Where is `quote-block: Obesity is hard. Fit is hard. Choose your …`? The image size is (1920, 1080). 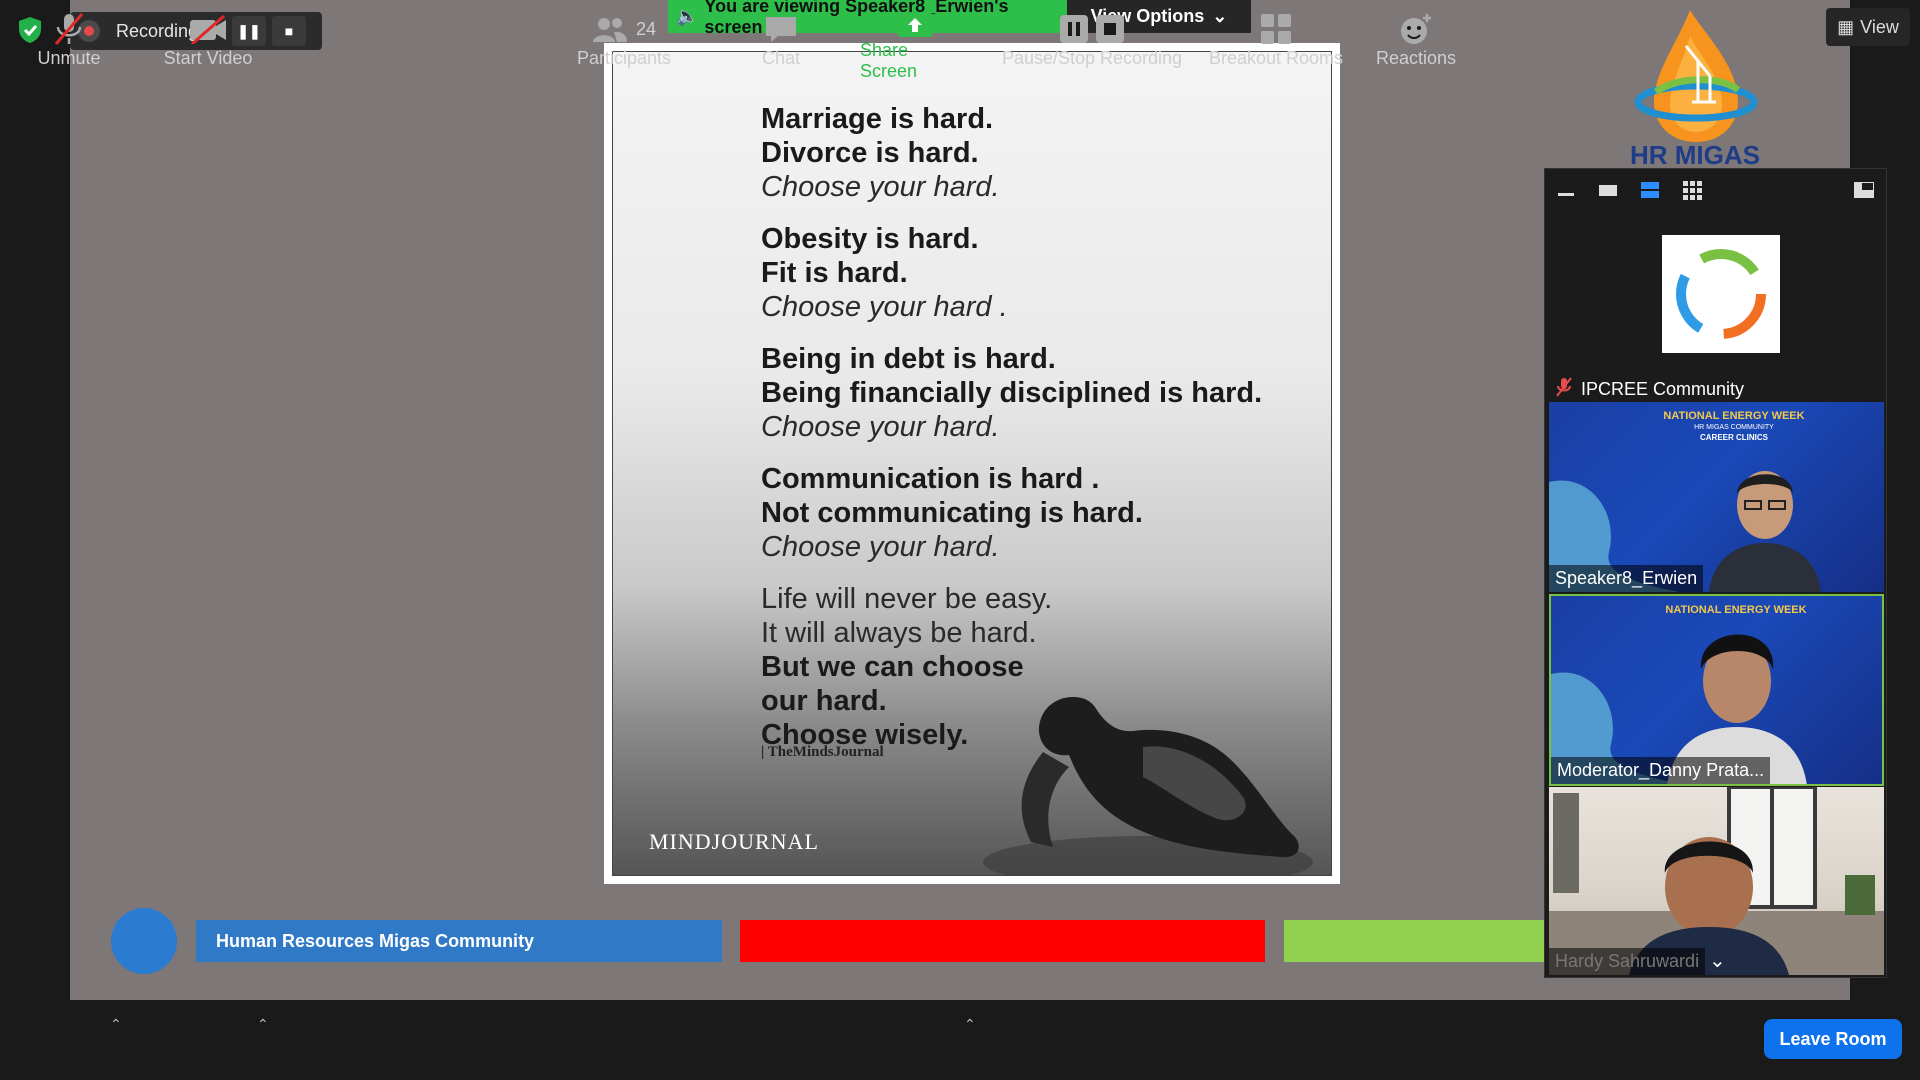
quote-block: Obesity is hard. Fit is hard. Choose your … is located at coordinates (1041, 273).